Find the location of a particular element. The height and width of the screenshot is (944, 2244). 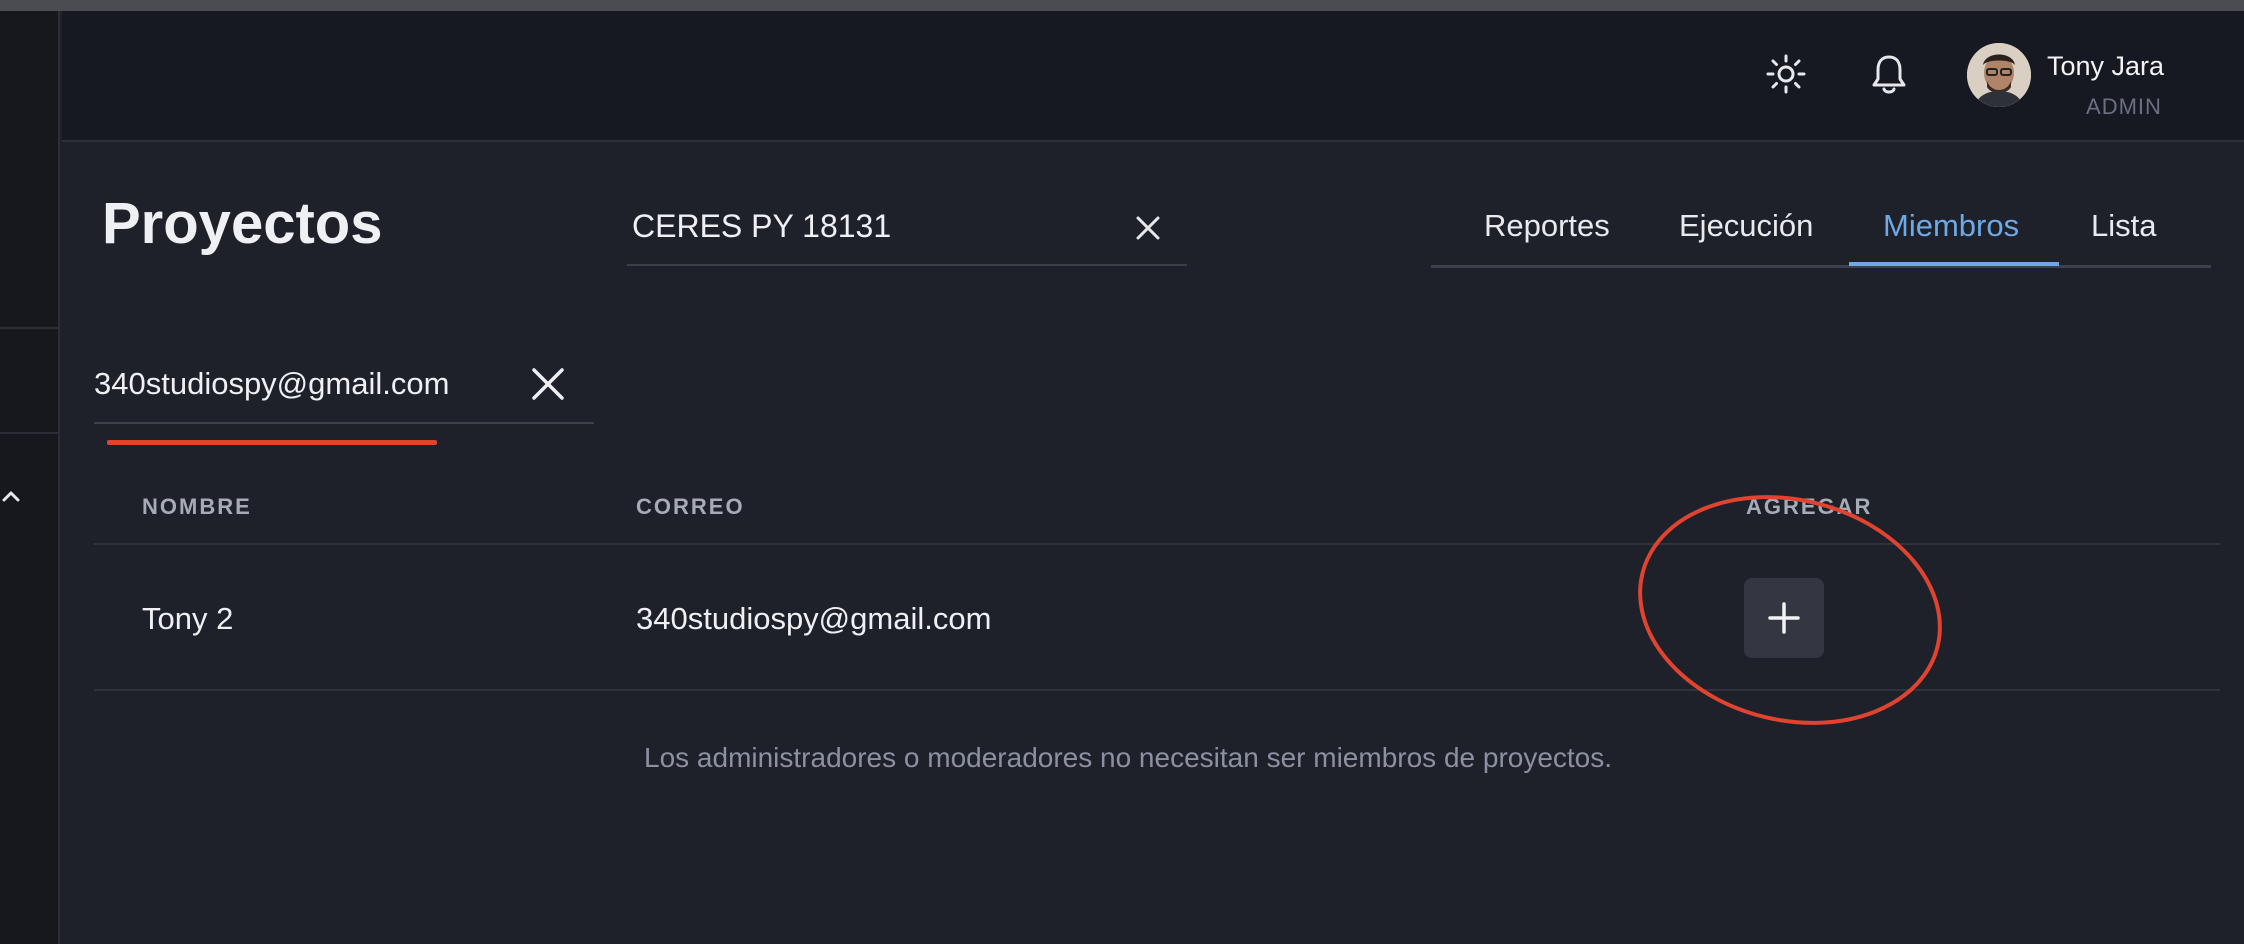

avatar is located at coordinates (1999, 75).